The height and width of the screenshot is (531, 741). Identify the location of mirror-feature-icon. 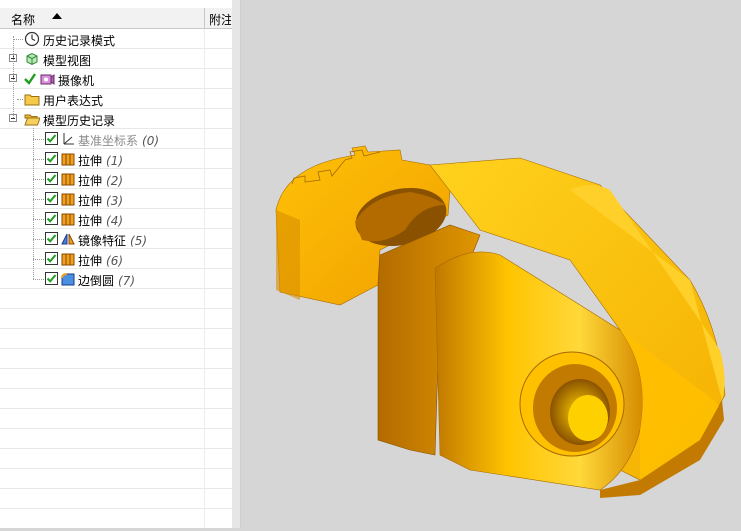
(68, 239).